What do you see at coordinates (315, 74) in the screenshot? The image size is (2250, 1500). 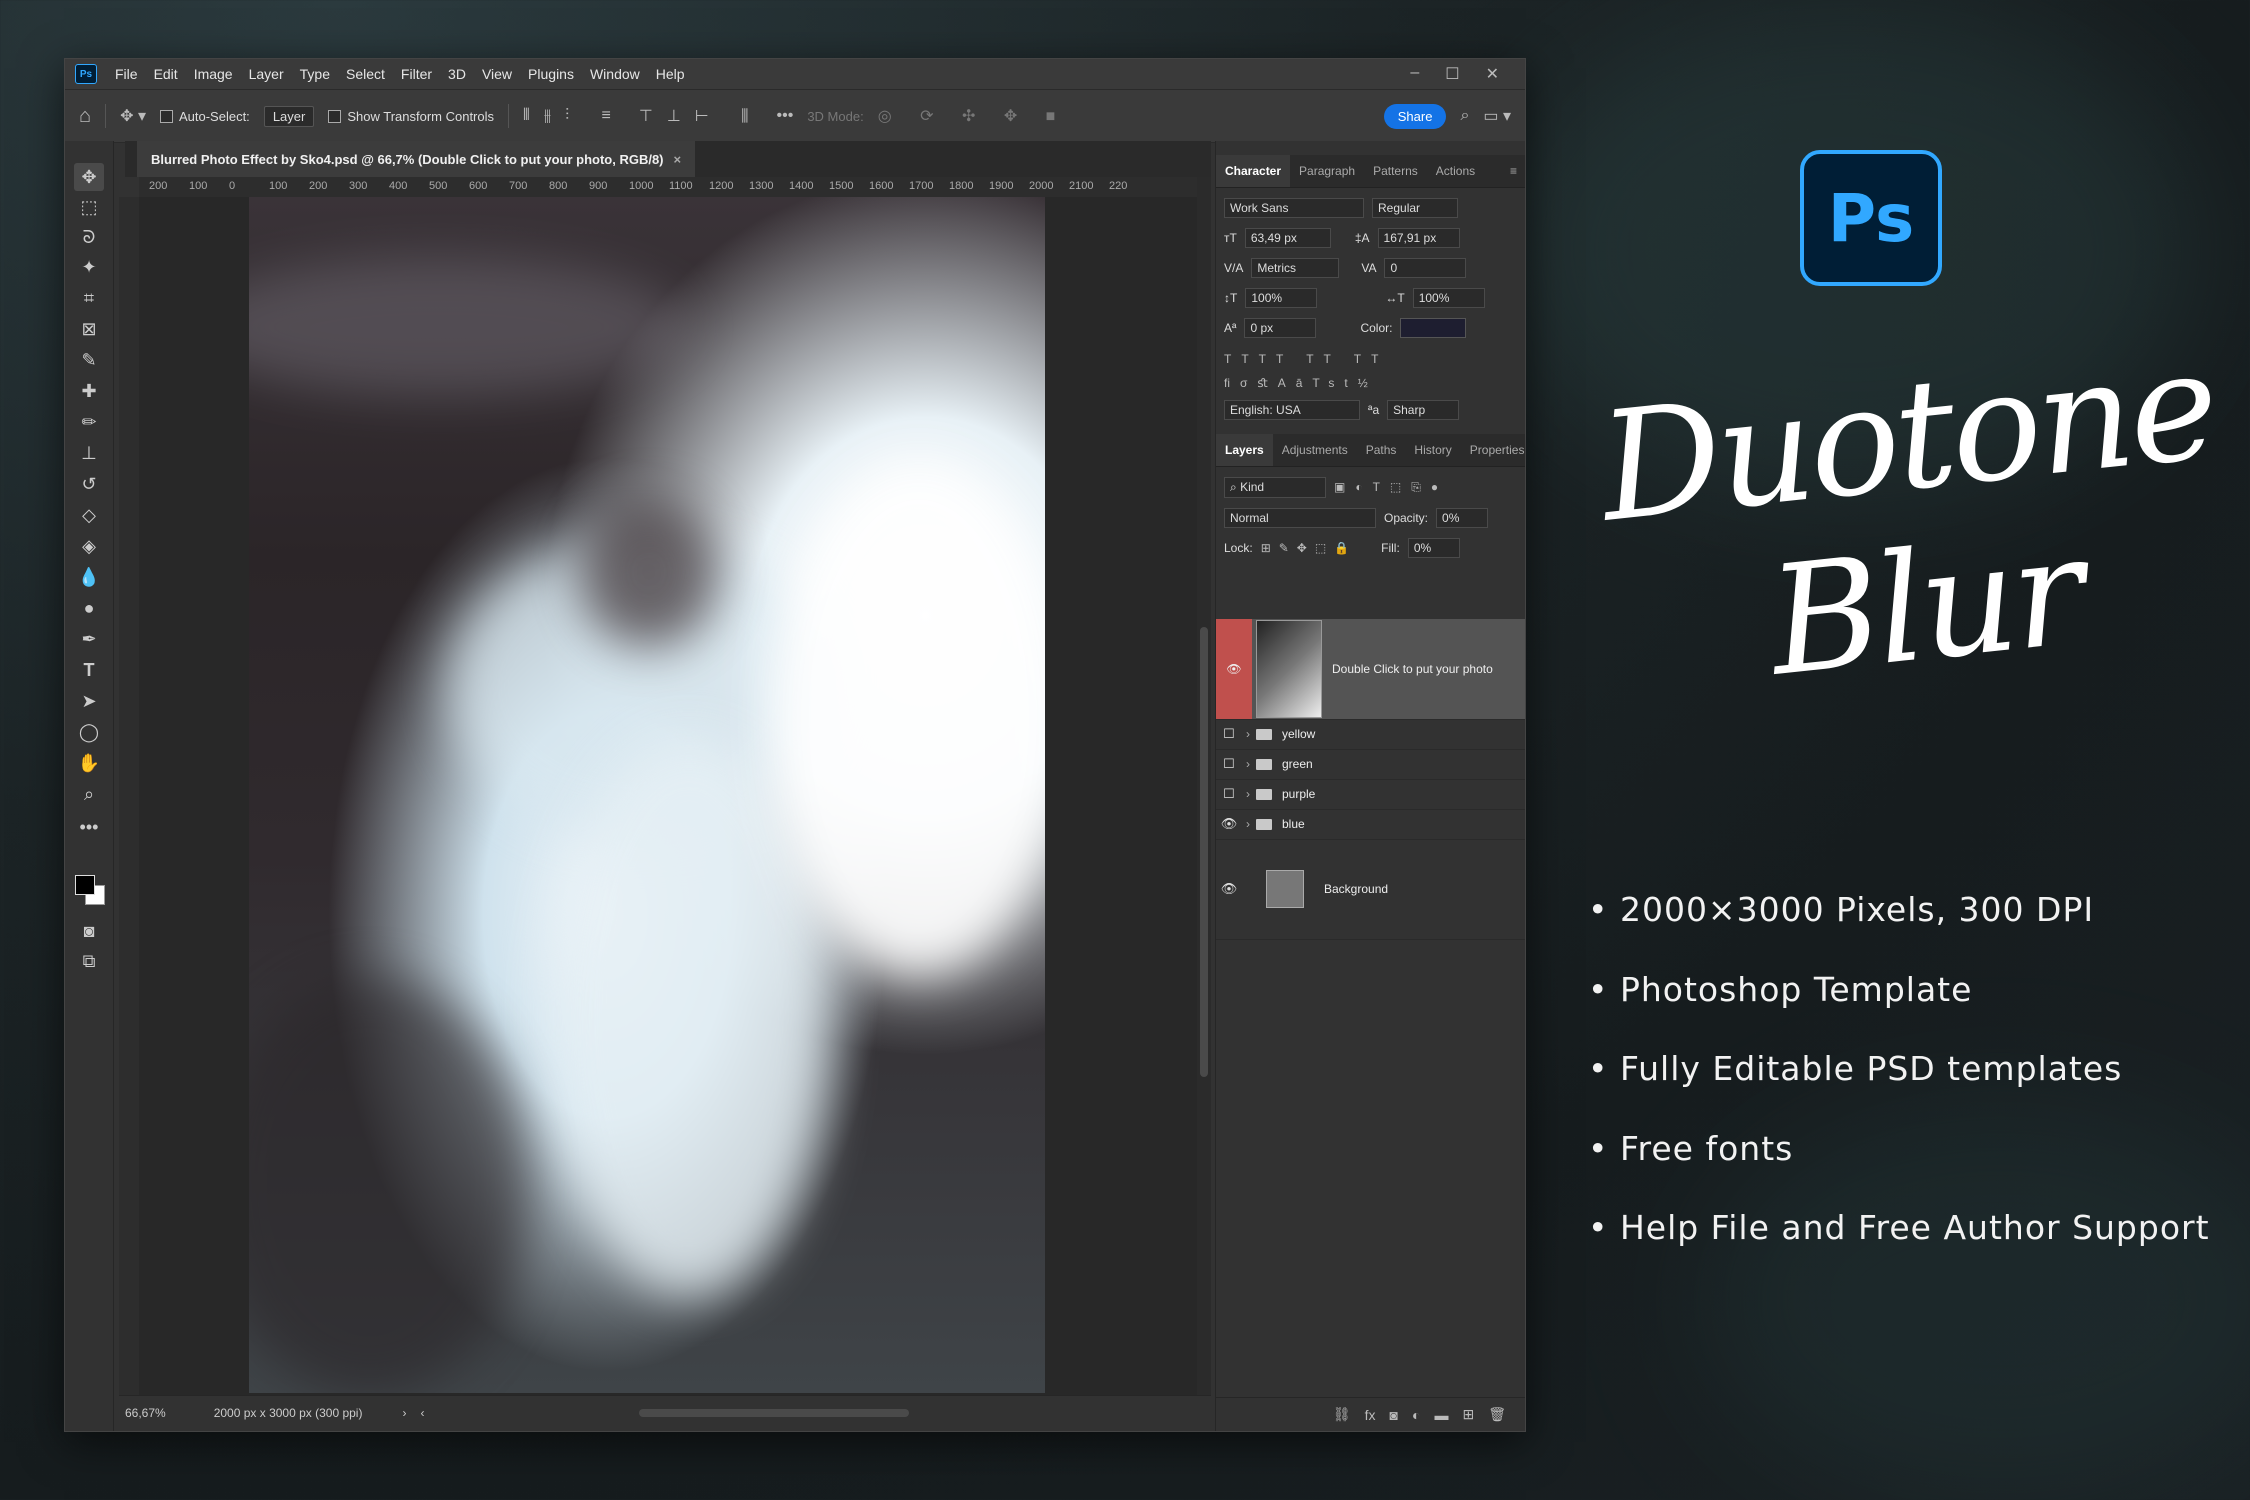 I see `menu-type: Type` at bounding box center [315, 74].